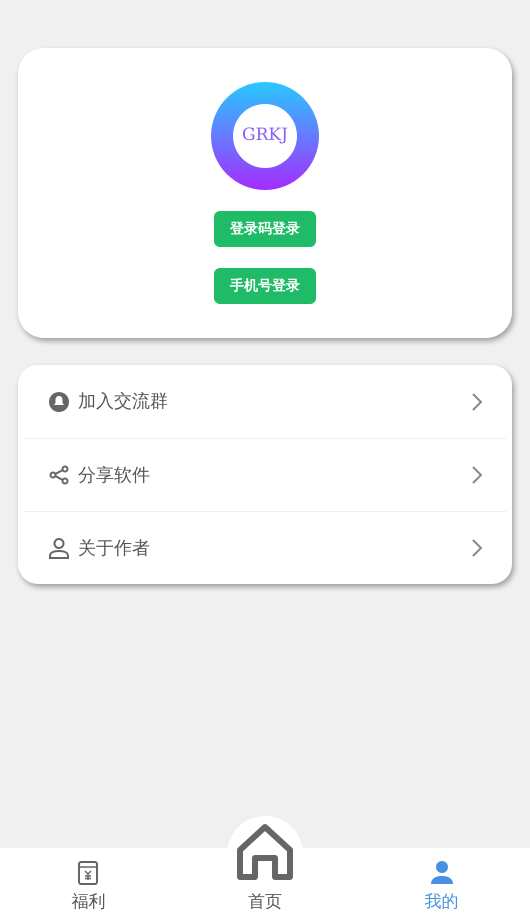 Image resolution: width=530 pixels, height=920 pixels. What do you see at coordinates (265, 401) in the screenshot?
I see `menu-item: 加入交流群` at bounding box center [265, 401].